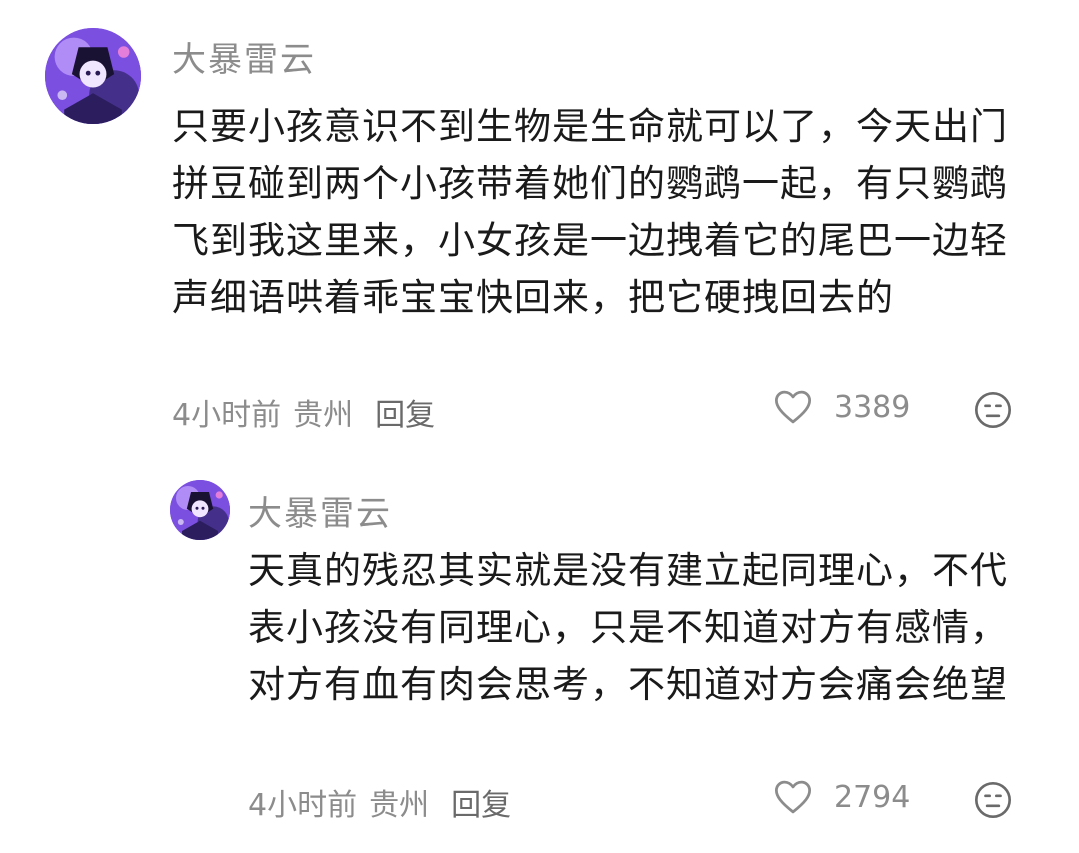 This screenshot has width=1079, height=853. Describe the element at coordinates (872, 797) in the screenshot. I see `like-count: 2794` at that location.